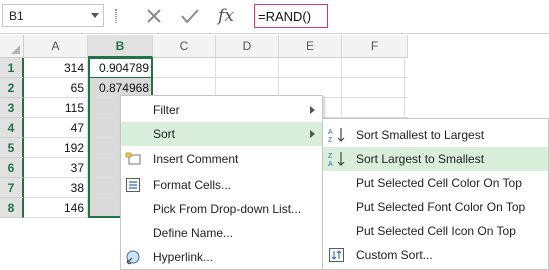 The image size is (549, 270). I want to click on checkmark-icon, so click(190, 16).